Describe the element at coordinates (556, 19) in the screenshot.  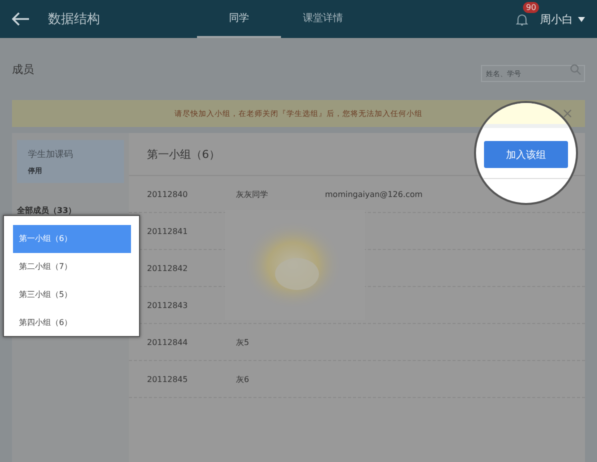
I see `user-menu: 周小白` at that location.